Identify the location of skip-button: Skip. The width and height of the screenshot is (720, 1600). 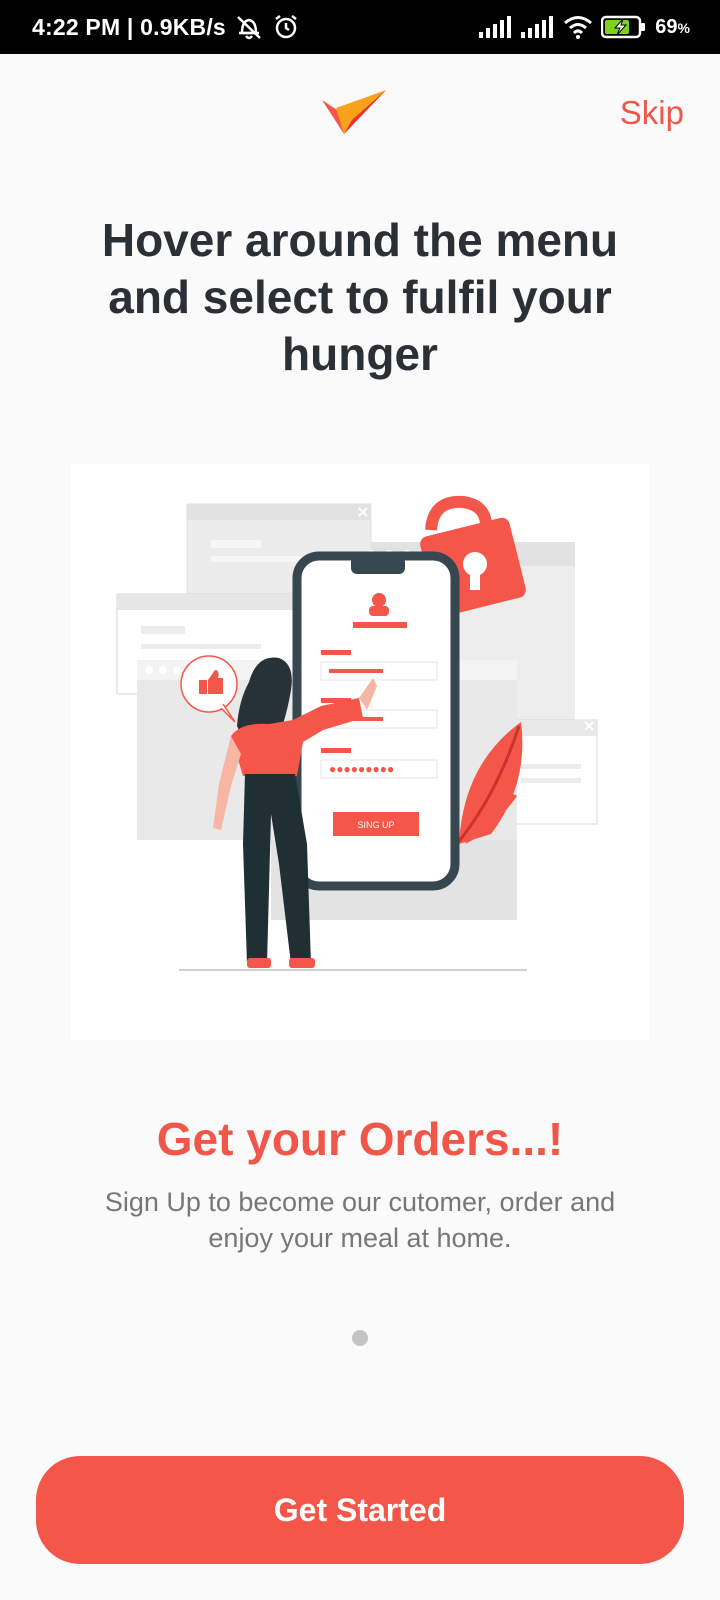
(652, 113).